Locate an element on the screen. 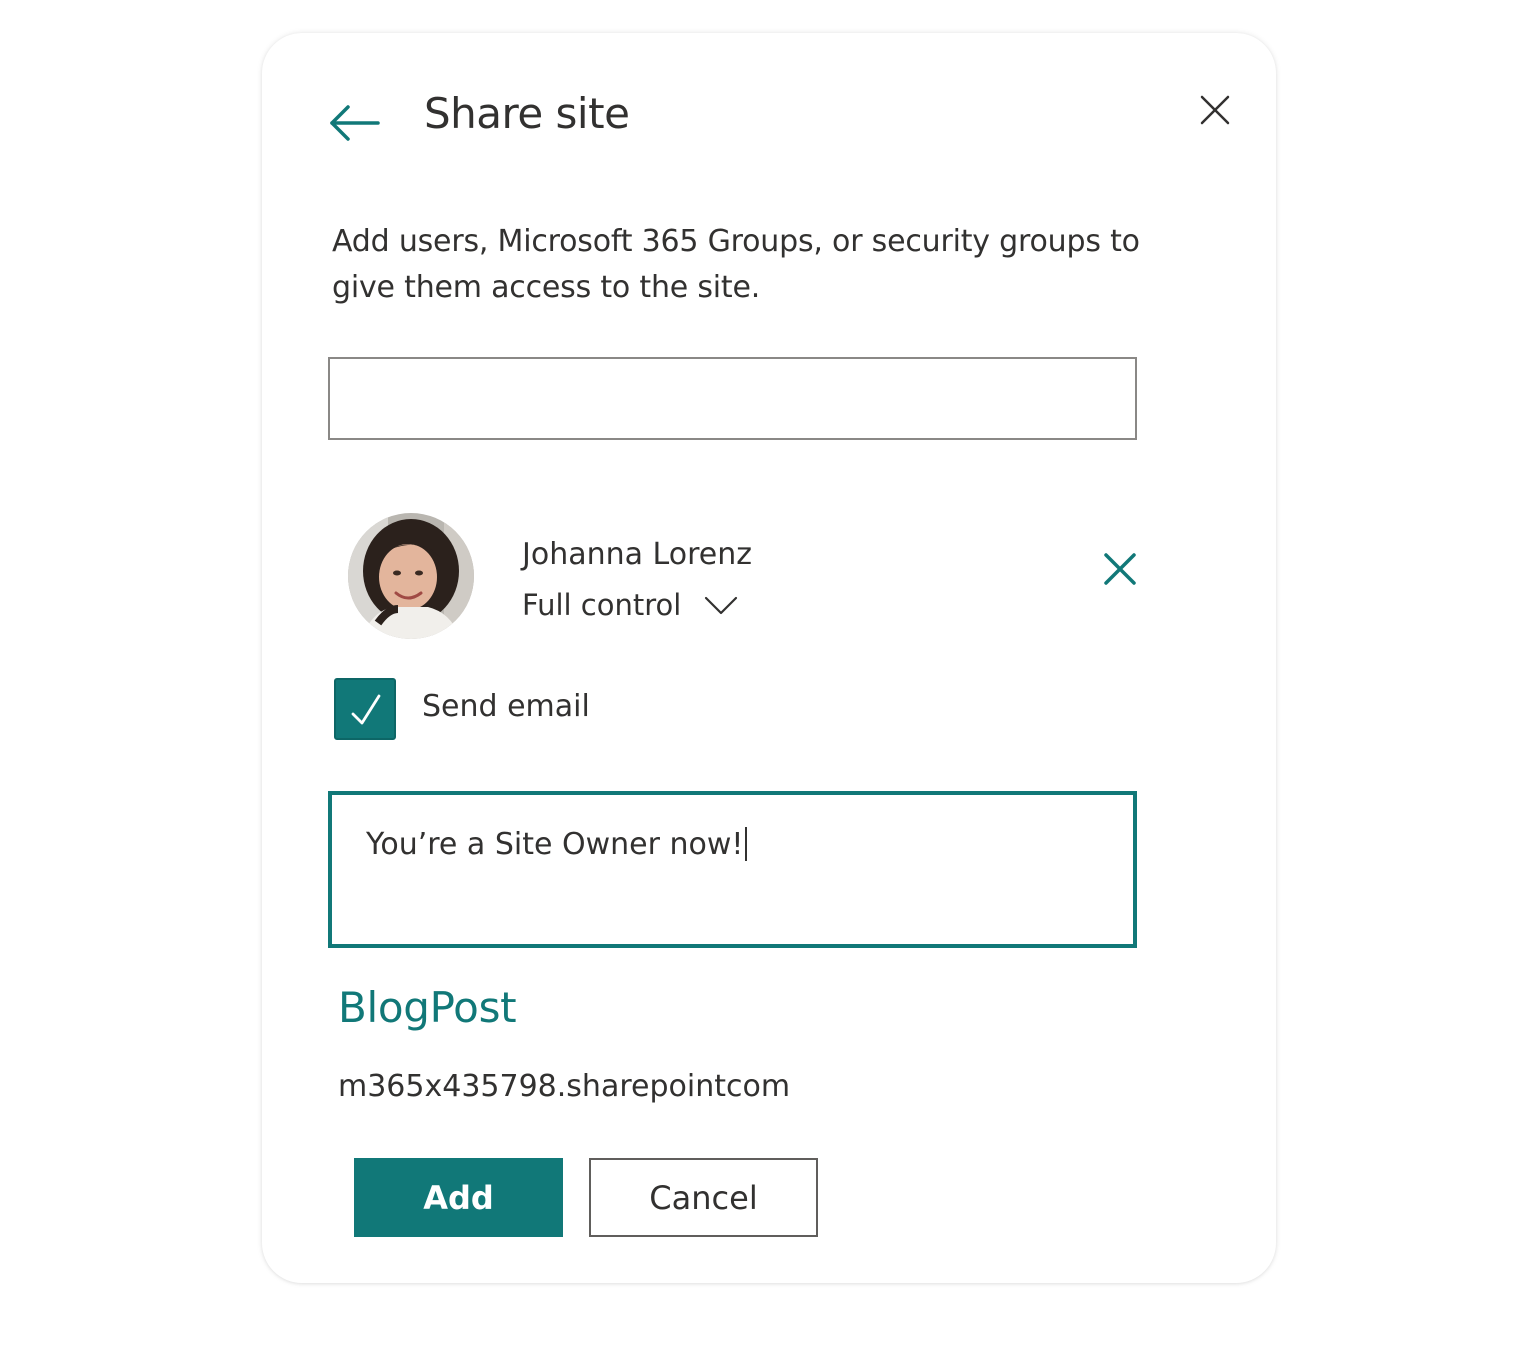 This screenshot has width=1536, height=1356. send-email-checkbox is located at coordinates (365, 709).